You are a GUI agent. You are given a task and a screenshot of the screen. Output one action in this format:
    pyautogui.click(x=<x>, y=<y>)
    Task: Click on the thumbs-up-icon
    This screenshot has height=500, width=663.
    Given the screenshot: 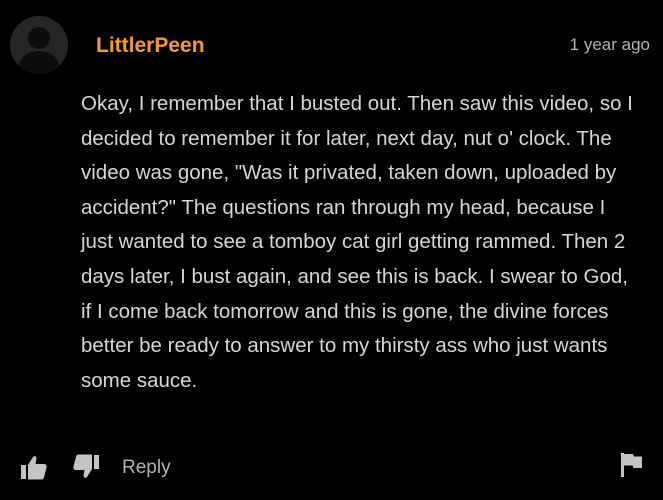 What is the action you would take?
    pyautogui.click(x=34, y=468)
    